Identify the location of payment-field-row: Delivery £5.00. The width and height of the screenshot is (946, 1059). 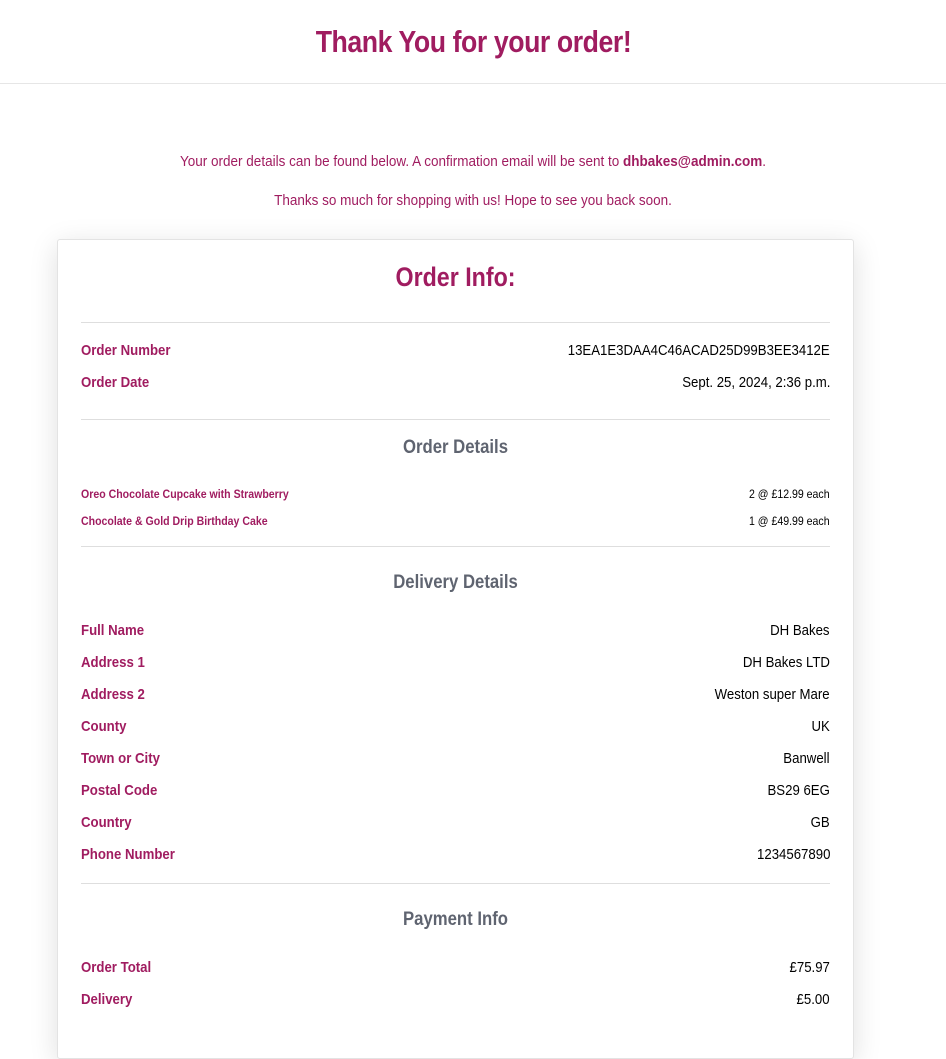
(455, 999).